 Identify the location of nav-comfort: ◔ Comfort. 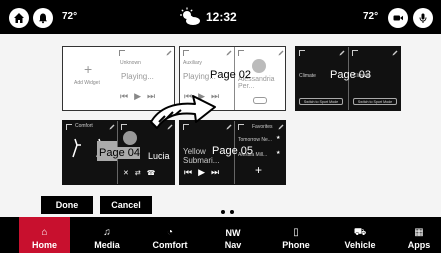
(170, 235).